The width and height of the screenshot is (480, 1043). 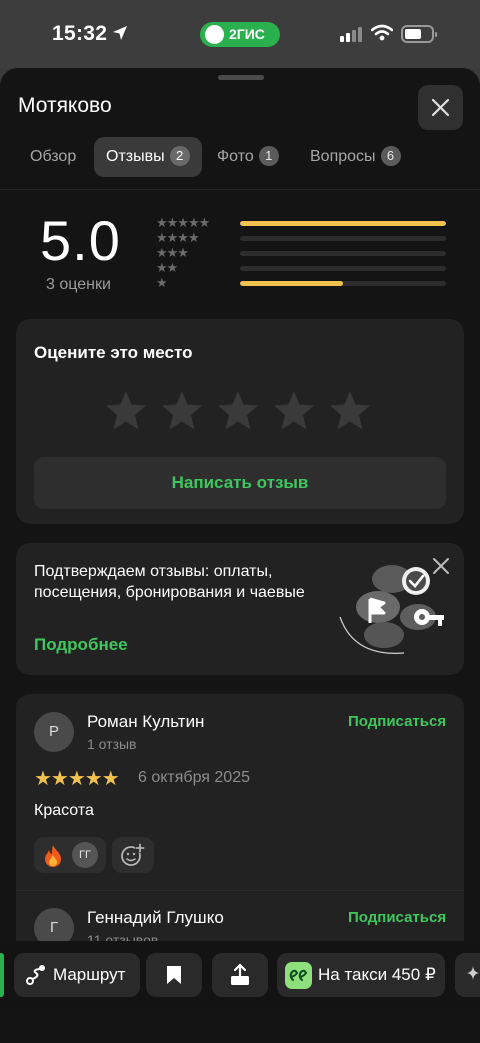 I want to click on distribution-stars: ★, so click(x=162, y=282).